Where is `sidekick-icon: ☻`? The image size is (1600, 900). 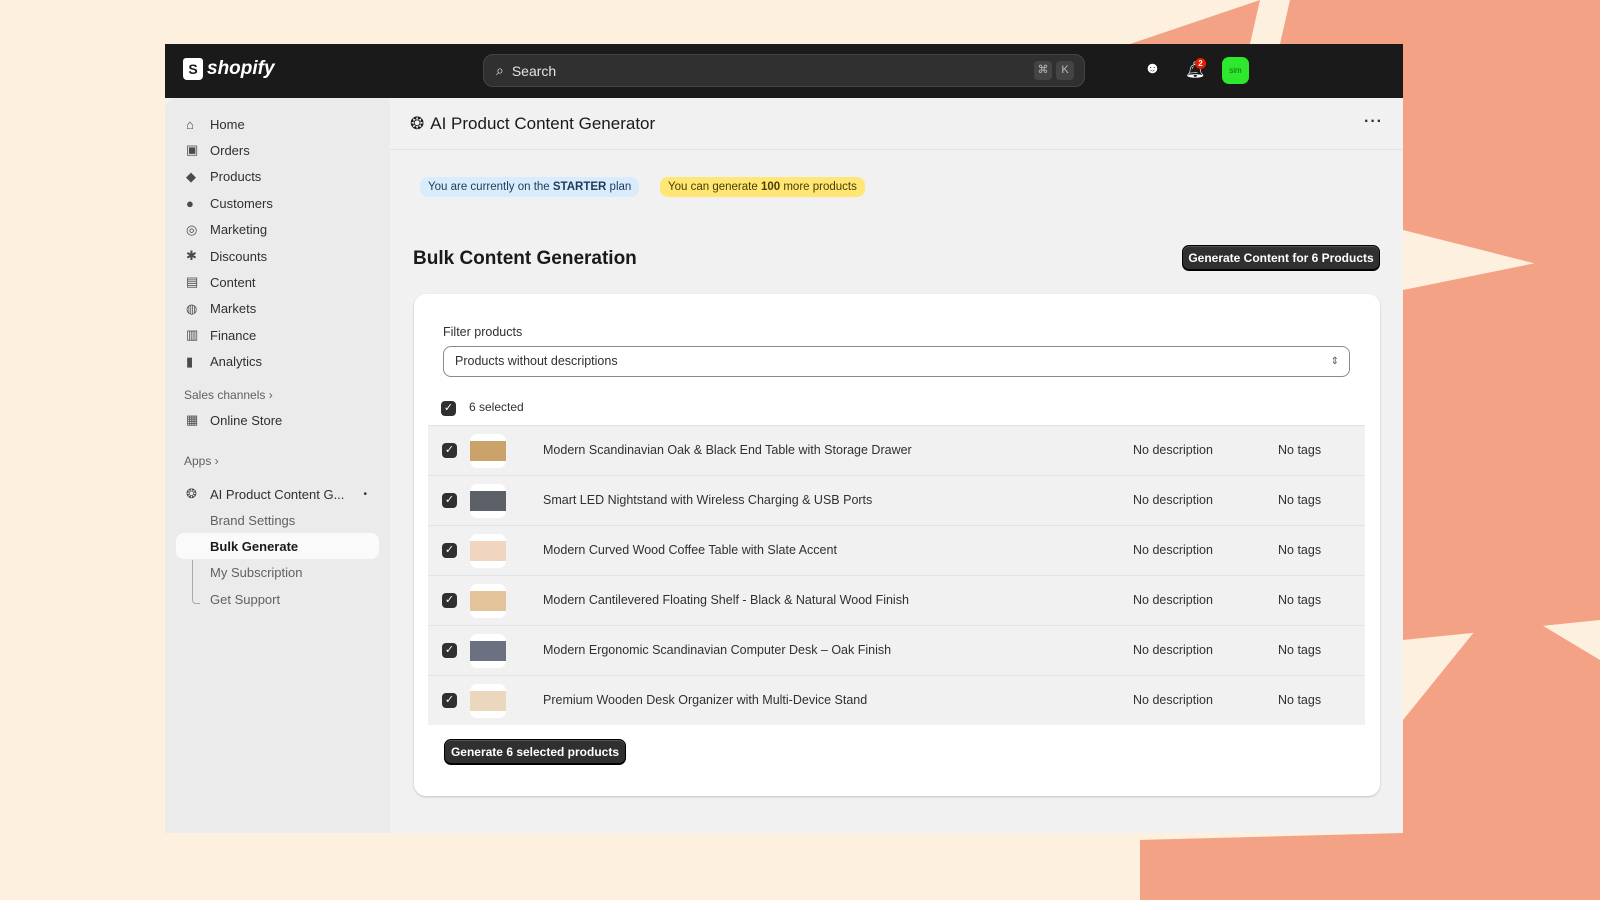 sidekick-icon: ☻ is located at coordinates (1152, 69).